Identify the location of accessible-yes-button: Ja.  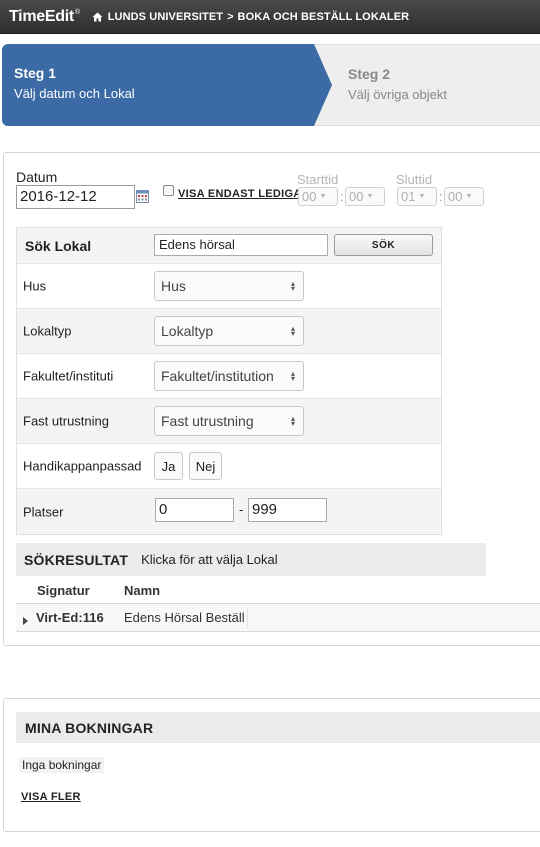
(168, 466).